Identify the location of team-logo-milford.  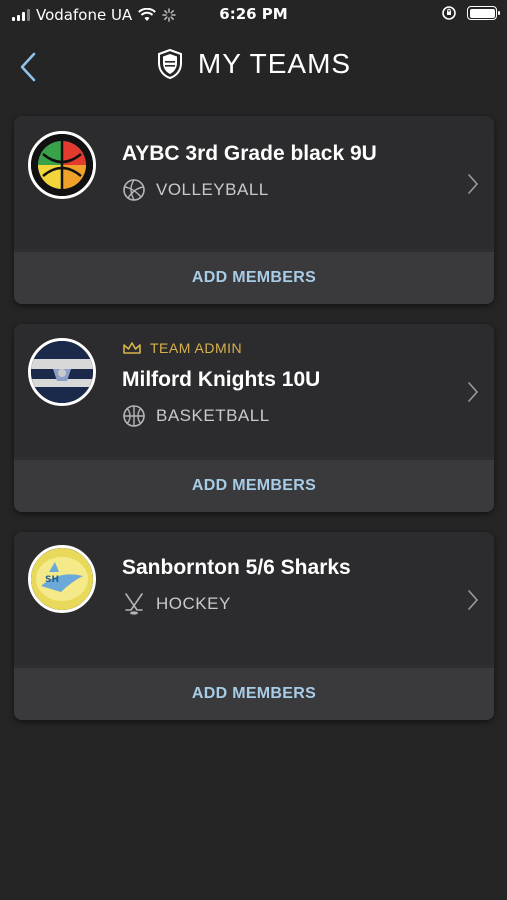
(62, 372).